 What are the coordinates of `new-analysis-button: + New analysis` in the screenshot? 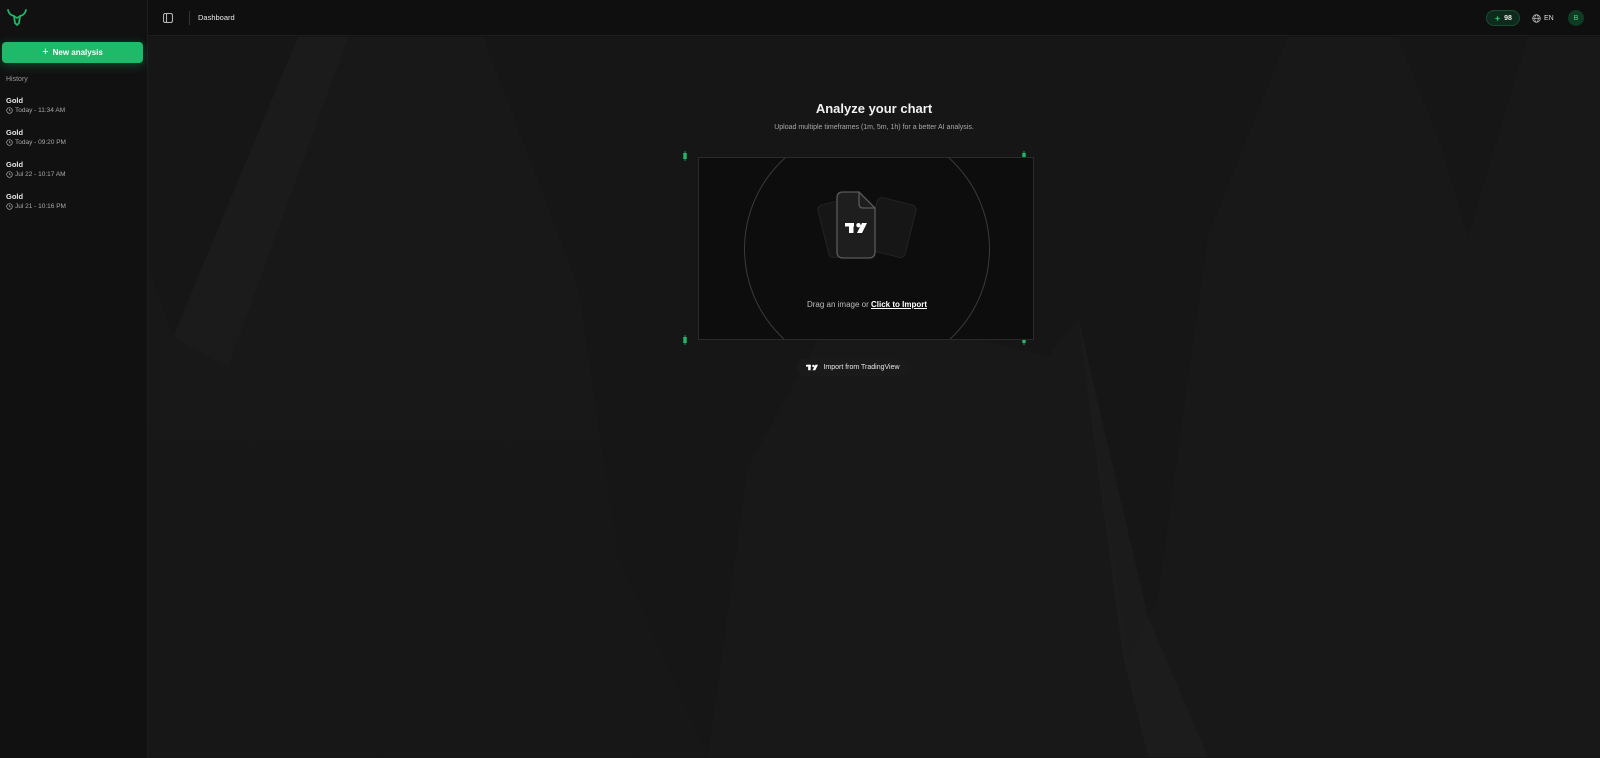 It's located at (72, 52).